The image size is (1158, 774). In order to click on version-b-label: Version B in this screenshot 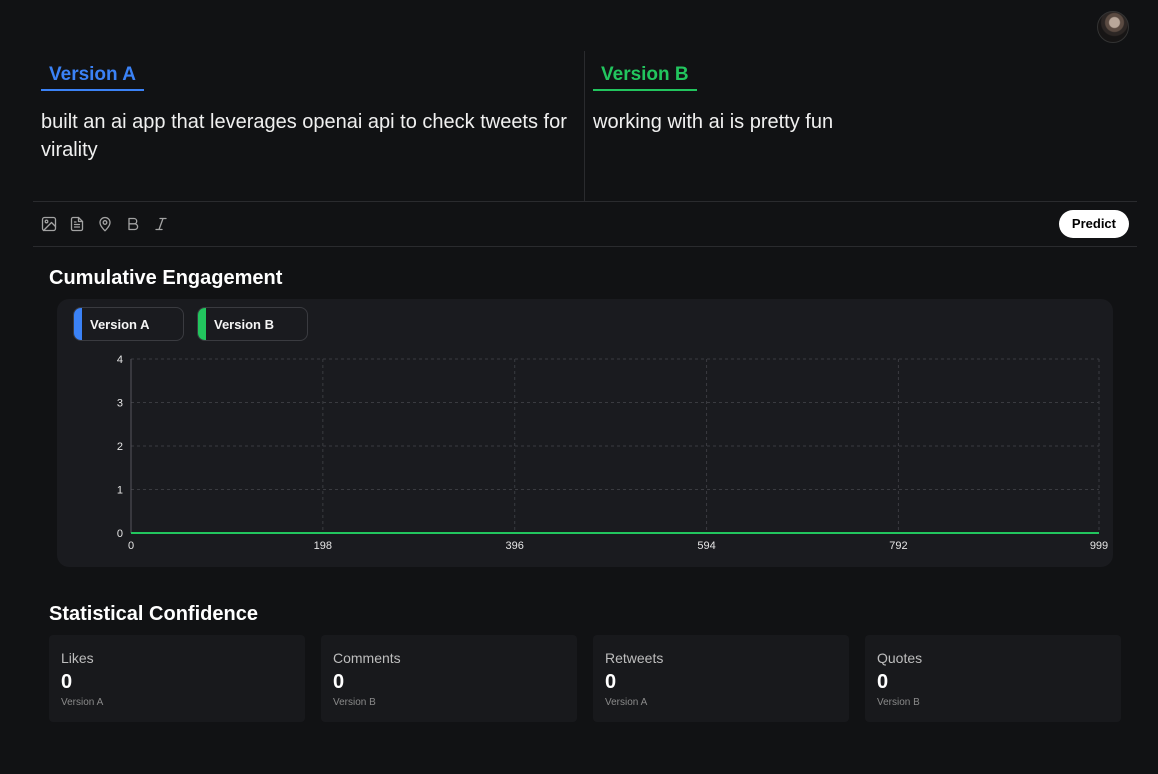, I will do `click(645, 77)`.